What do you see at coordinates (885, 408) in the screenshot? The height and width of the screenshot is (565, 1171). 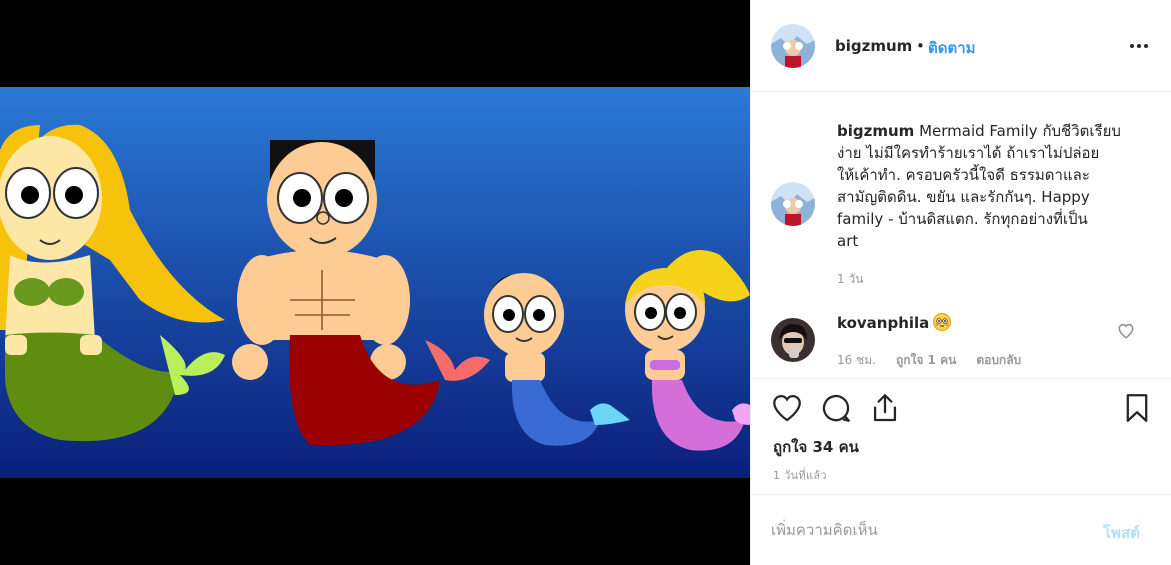 I see `share-upload-icon` at bounding box center [885, 408].